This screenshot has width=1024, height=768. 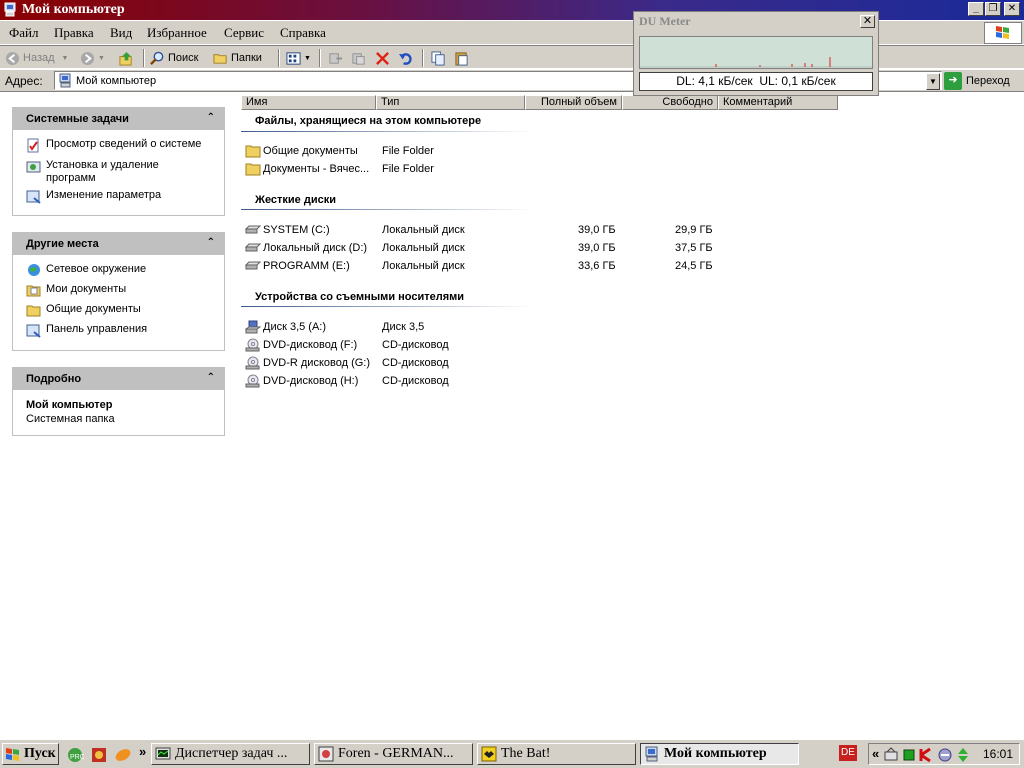 I want to click on paste-button, so click(x=461, y=58).